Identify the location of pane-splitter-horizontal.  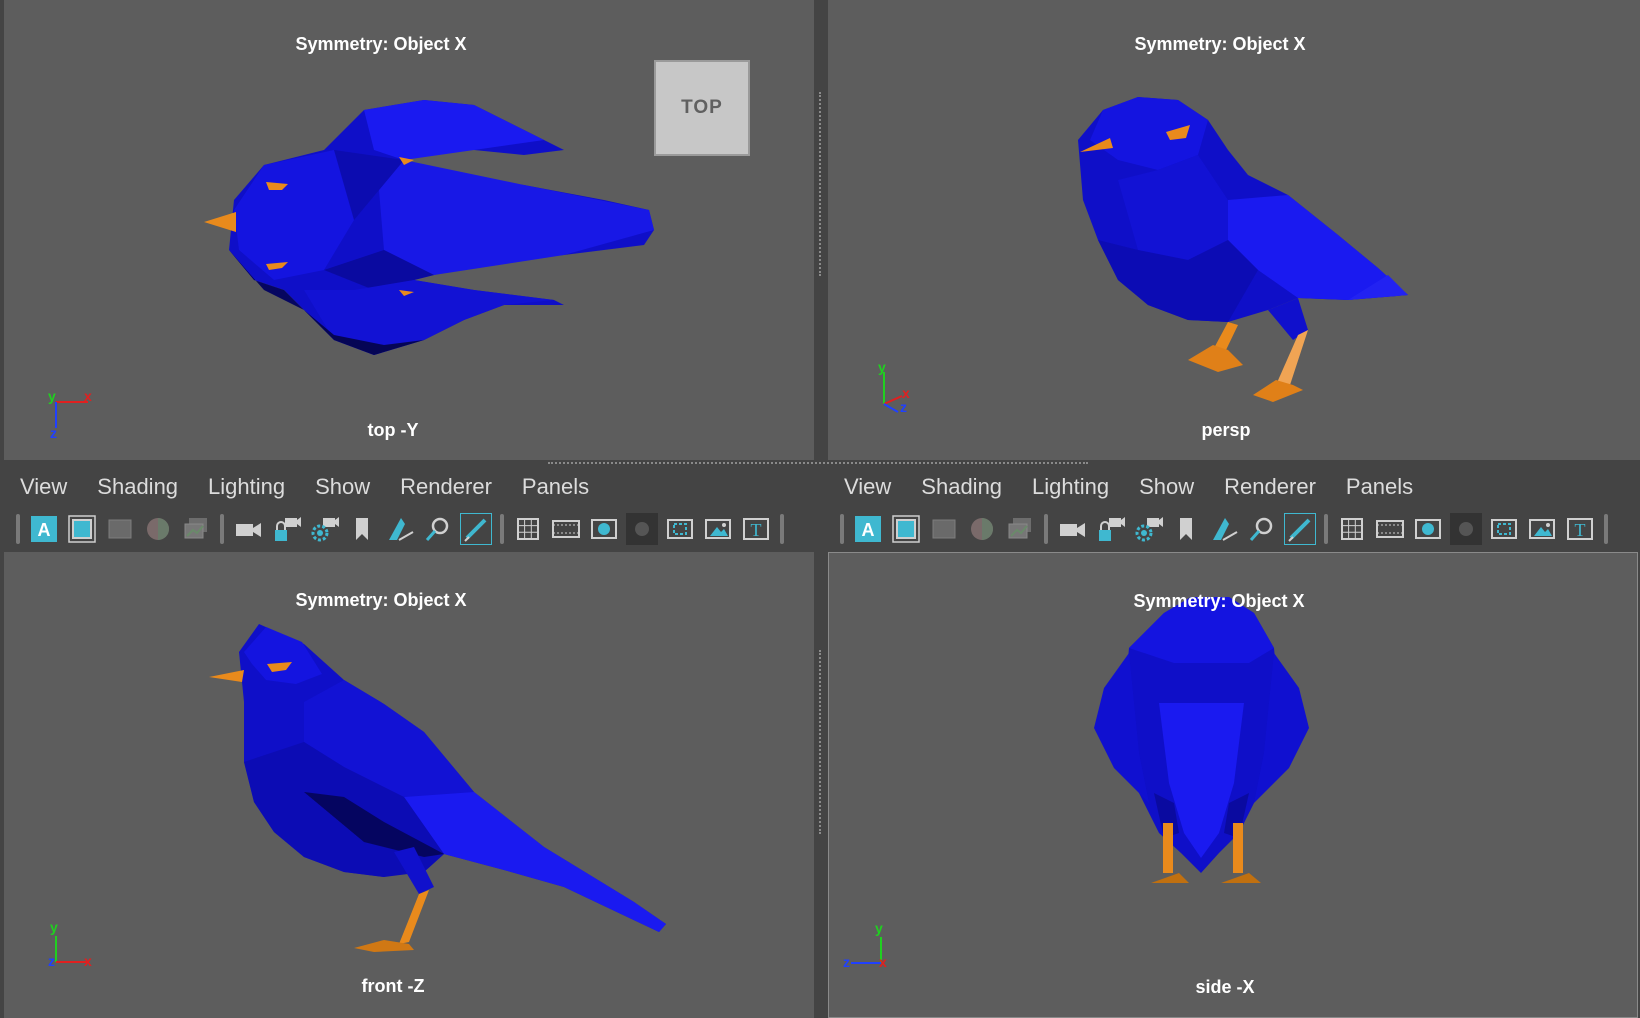
(818, 463).